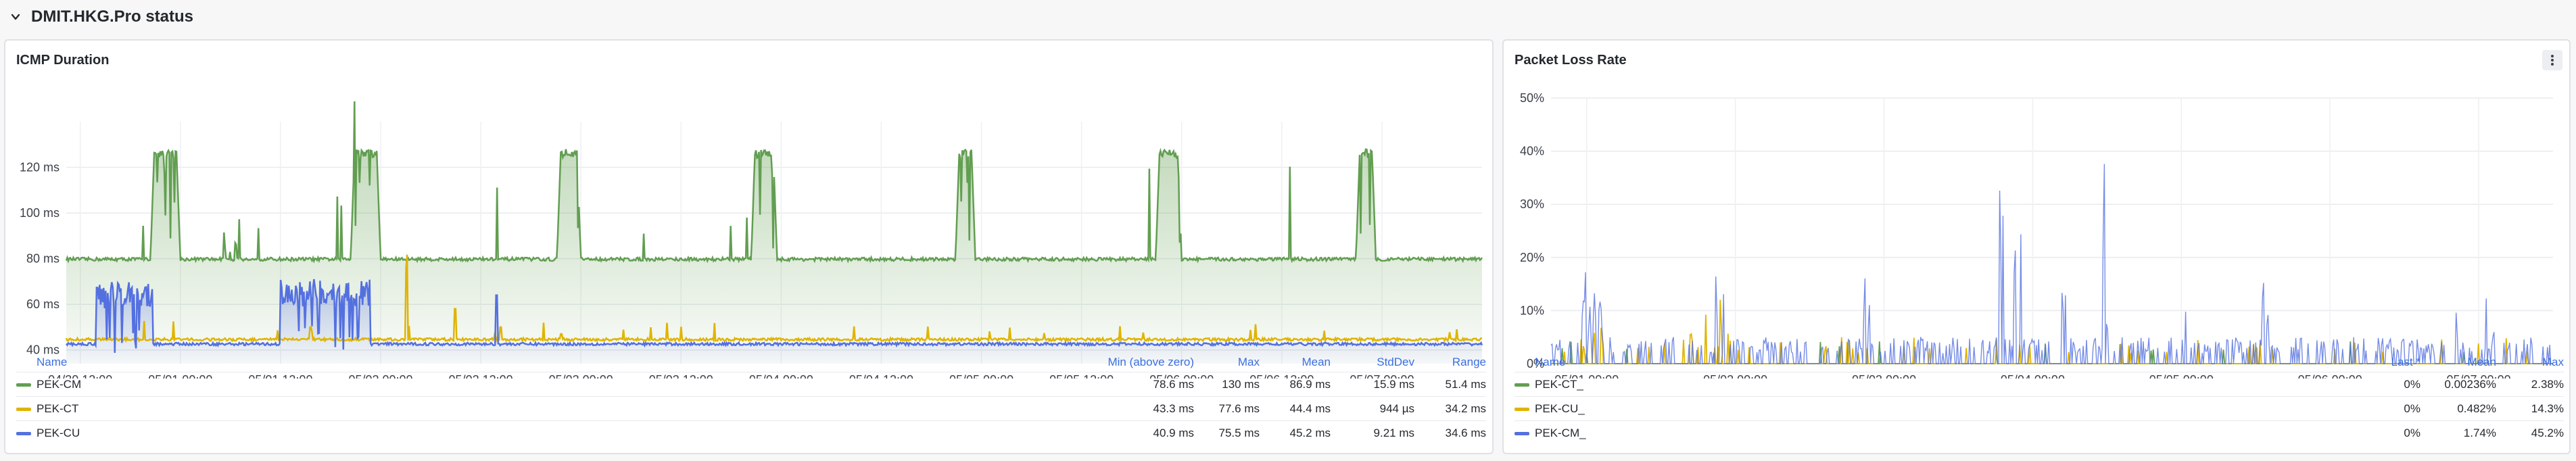 Image resolution: width=2576 pixels, height=461 pixels. Describe the element at coordinates (1288, 17) in the screenshot. I see `dashboard-row-header: DMIT.HKG.Pro status` at that location.